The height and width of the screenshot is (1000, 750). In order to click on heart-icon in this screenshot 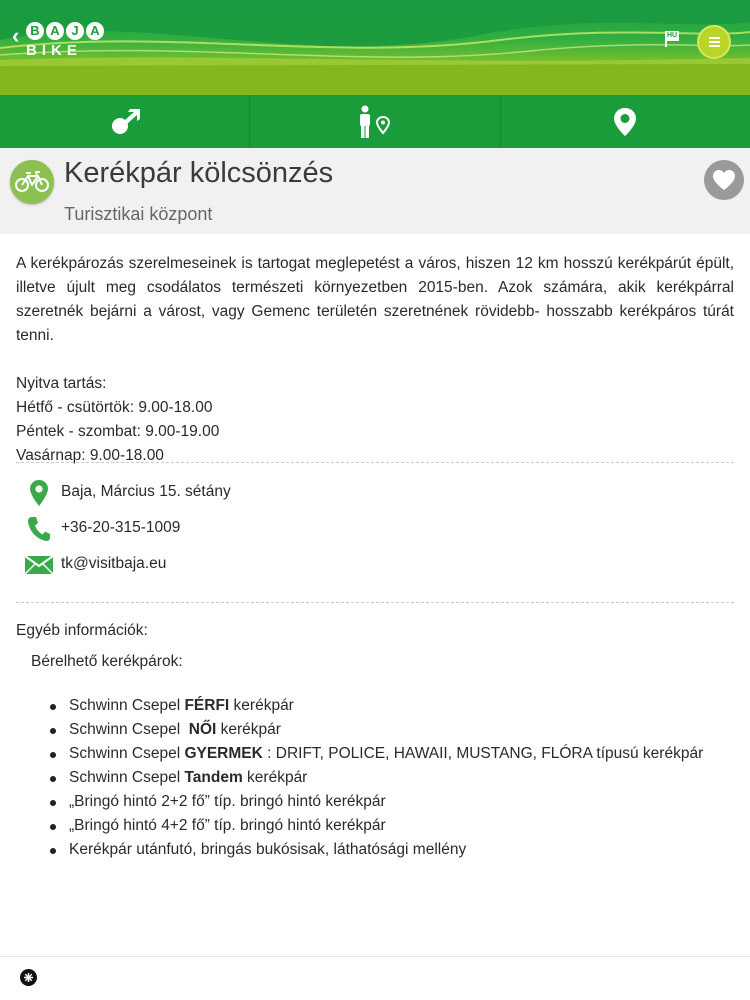, I will do `click(724, 180)`.